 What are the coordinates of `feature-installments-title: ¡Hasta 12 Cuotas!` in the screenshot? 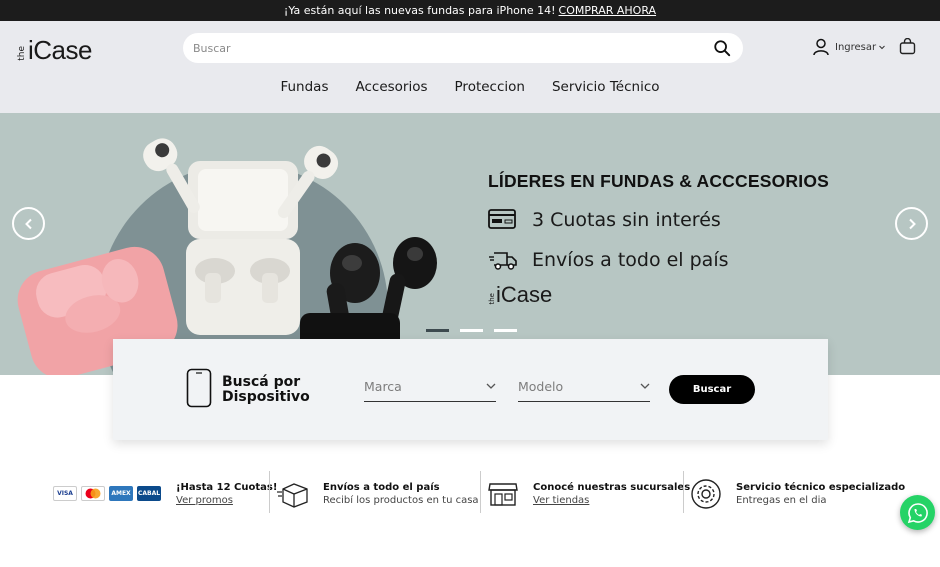 It's located at (227, 487).